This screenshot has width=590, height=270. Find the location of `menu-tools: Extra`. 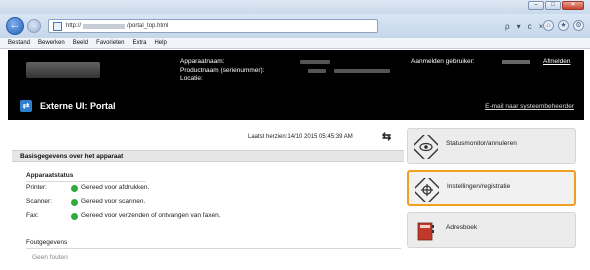

menu-tools: Extra is located at coordinates (139, 43).